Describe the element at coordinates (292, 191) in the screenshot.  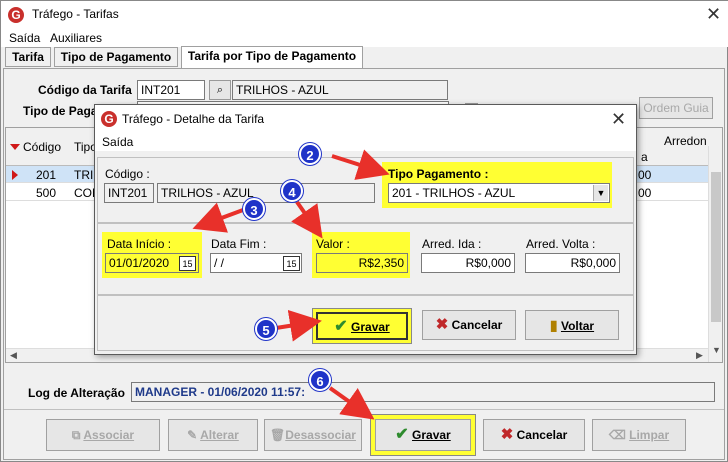
I see `step-badge-4: 4` at that location.